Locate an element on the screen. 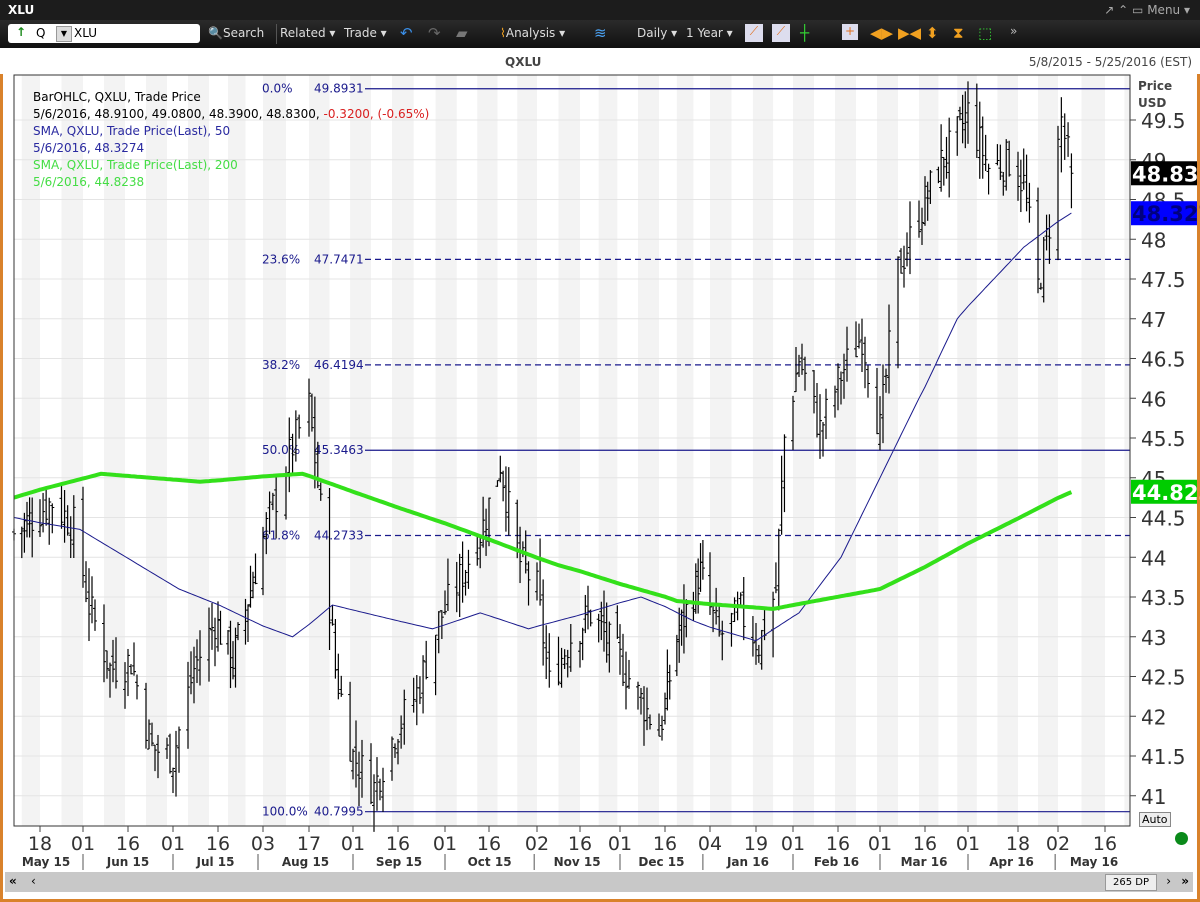  legend-sma200-label: SMA, QXLU, Trade Price(Last), 200 is located at coordinates (135, 165).